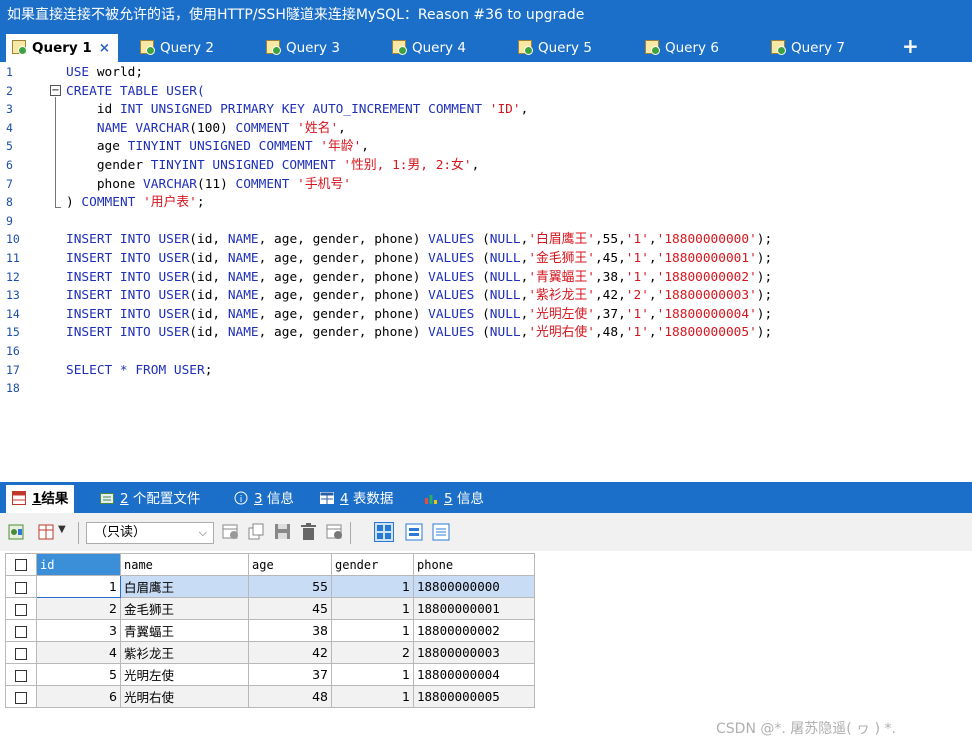 This screenshot has height=747, width=972. What do you see at coordinates (474, 564) in the screenshot?
I see `column-header-phone: phone` at bounding box center [474, 564].